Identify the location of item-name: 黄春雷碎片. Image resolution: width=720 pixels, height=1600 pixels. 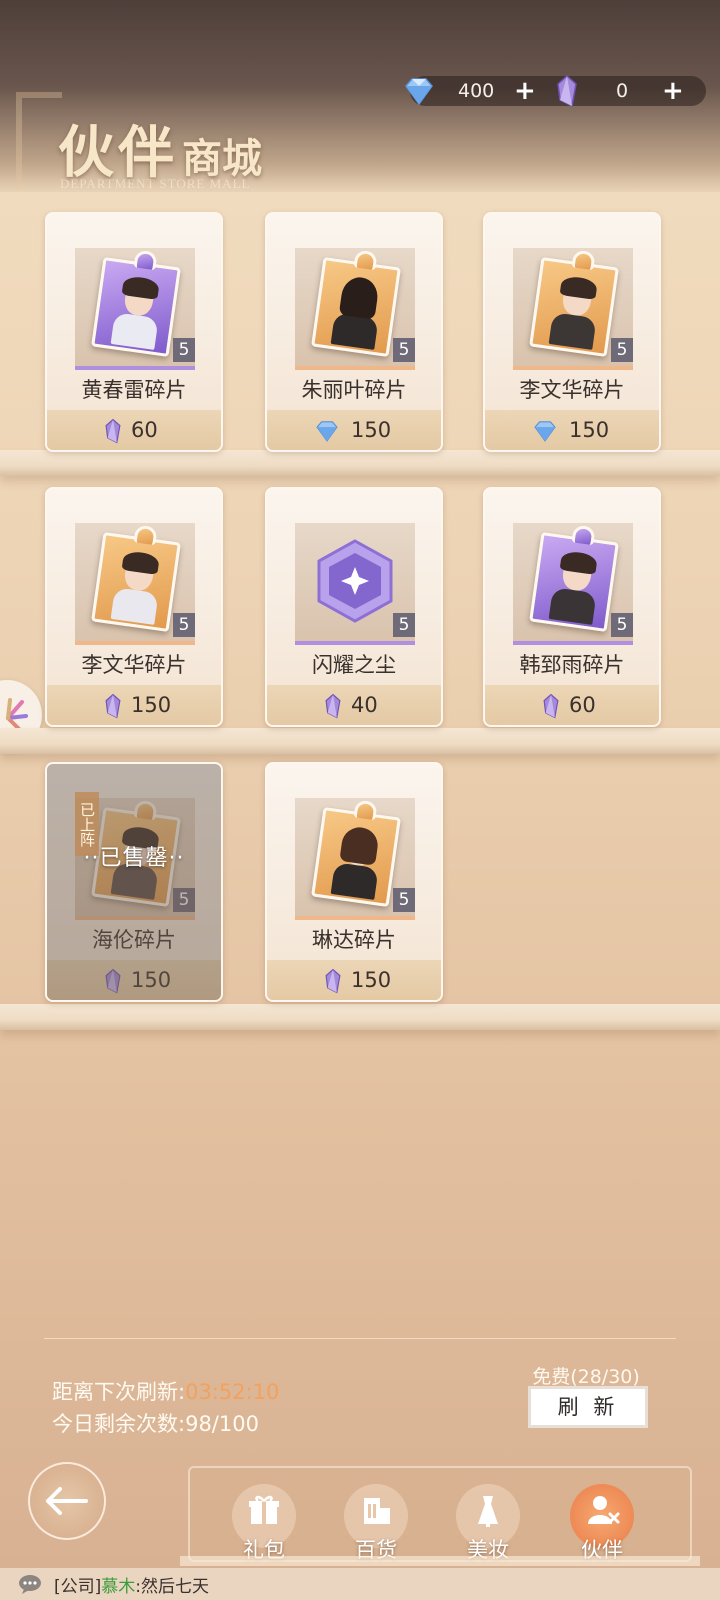
(134, 390).